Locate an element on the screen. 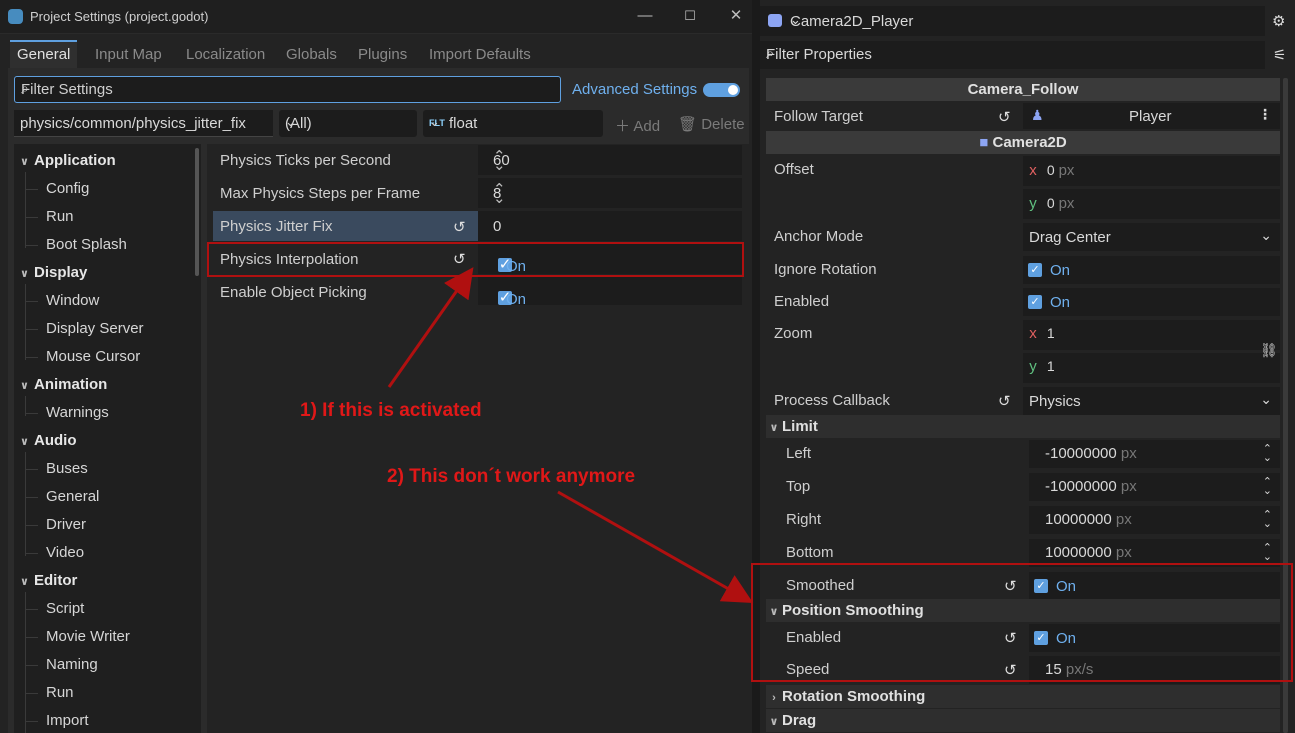 The height and width of the screenshot is (733, 1295). annotation-text-1: 1) If this is activated is located at coordinates (391, 410).